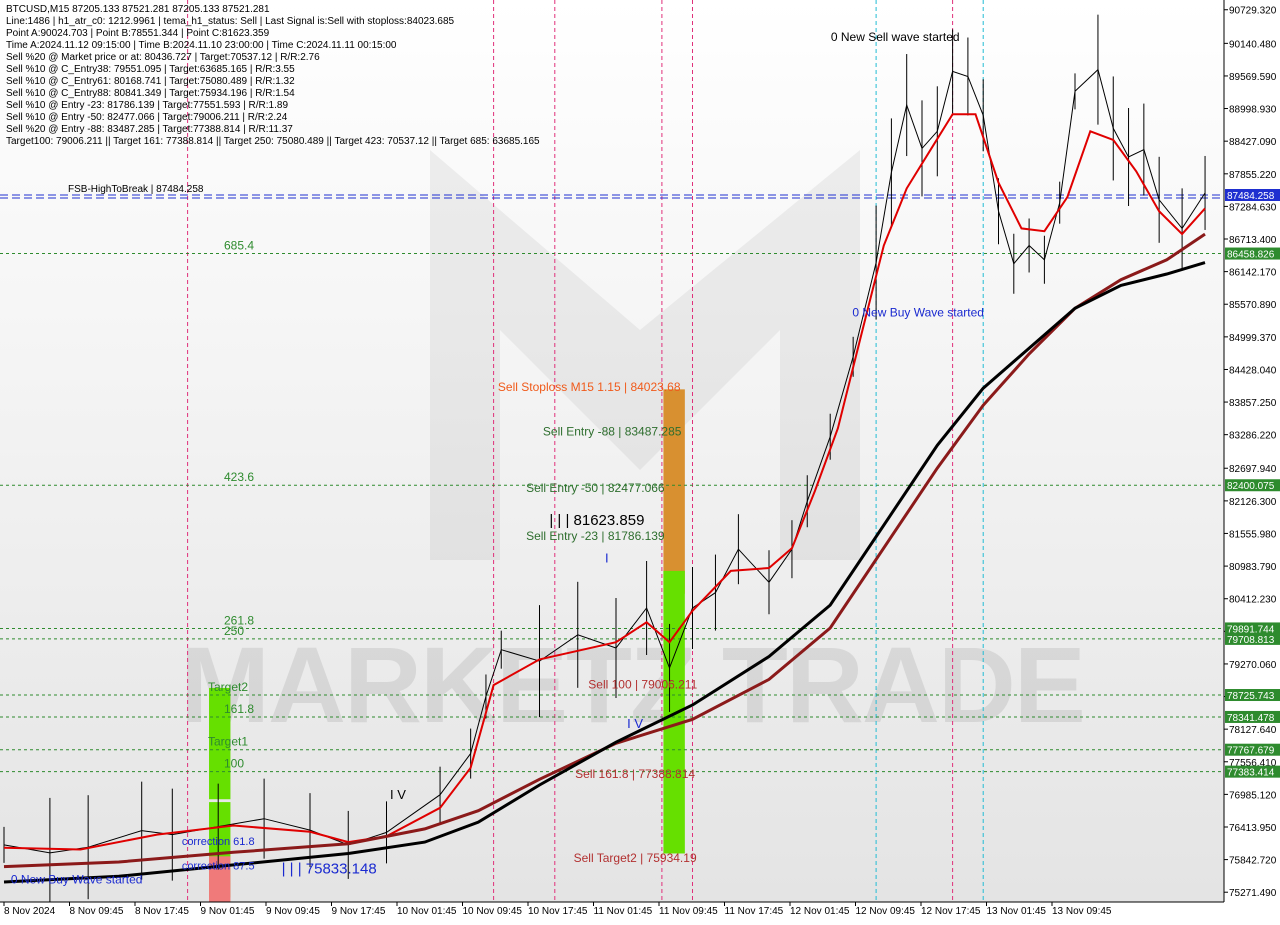 Image resolution: width=1280 pixels, height=925 pixels. I want to click on fib-level-label: 250, so click(234, 631).